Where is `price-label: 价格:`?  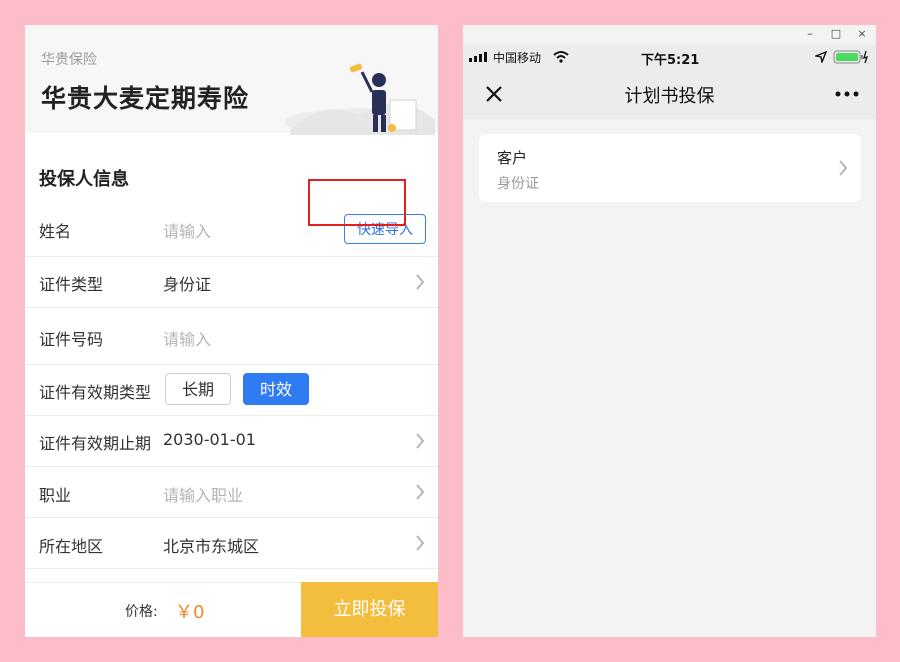 price-label: 价格: is located at coordinates (141, 612).